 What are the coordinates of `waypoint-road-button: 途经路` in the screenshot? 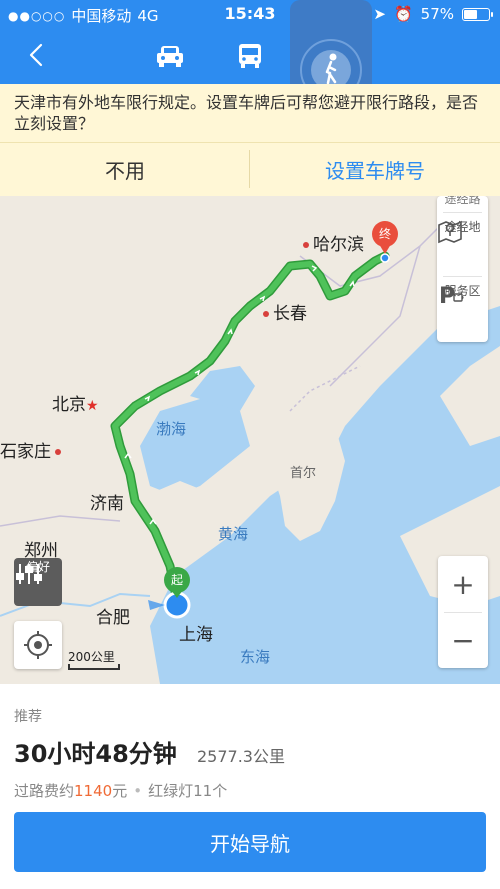 It's located at (462, 202).